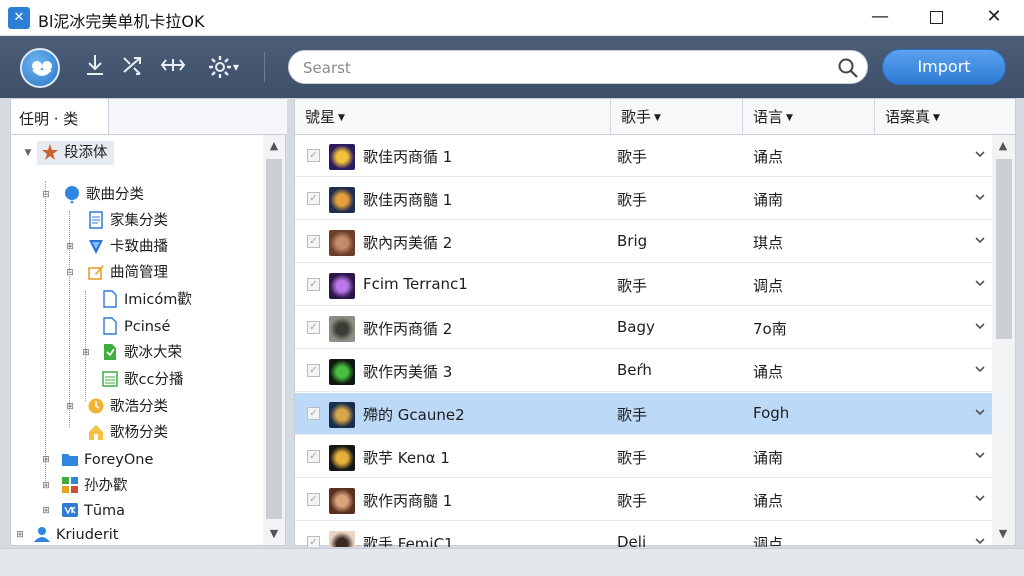 The width and height of the screenshot is (1024, 576). I want to click on tree-item: 家集分类, so click(127, 221).